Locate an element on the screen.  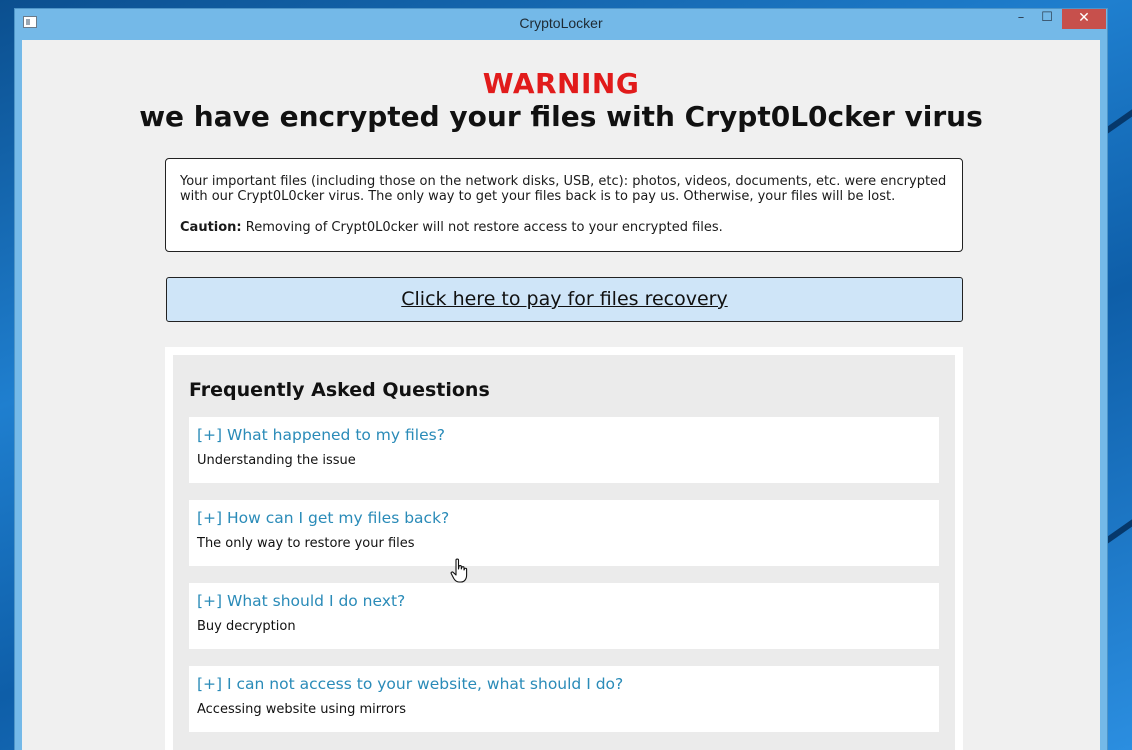
faq-answer: Accessing website using mirrors is located at coordinates (302, 709).